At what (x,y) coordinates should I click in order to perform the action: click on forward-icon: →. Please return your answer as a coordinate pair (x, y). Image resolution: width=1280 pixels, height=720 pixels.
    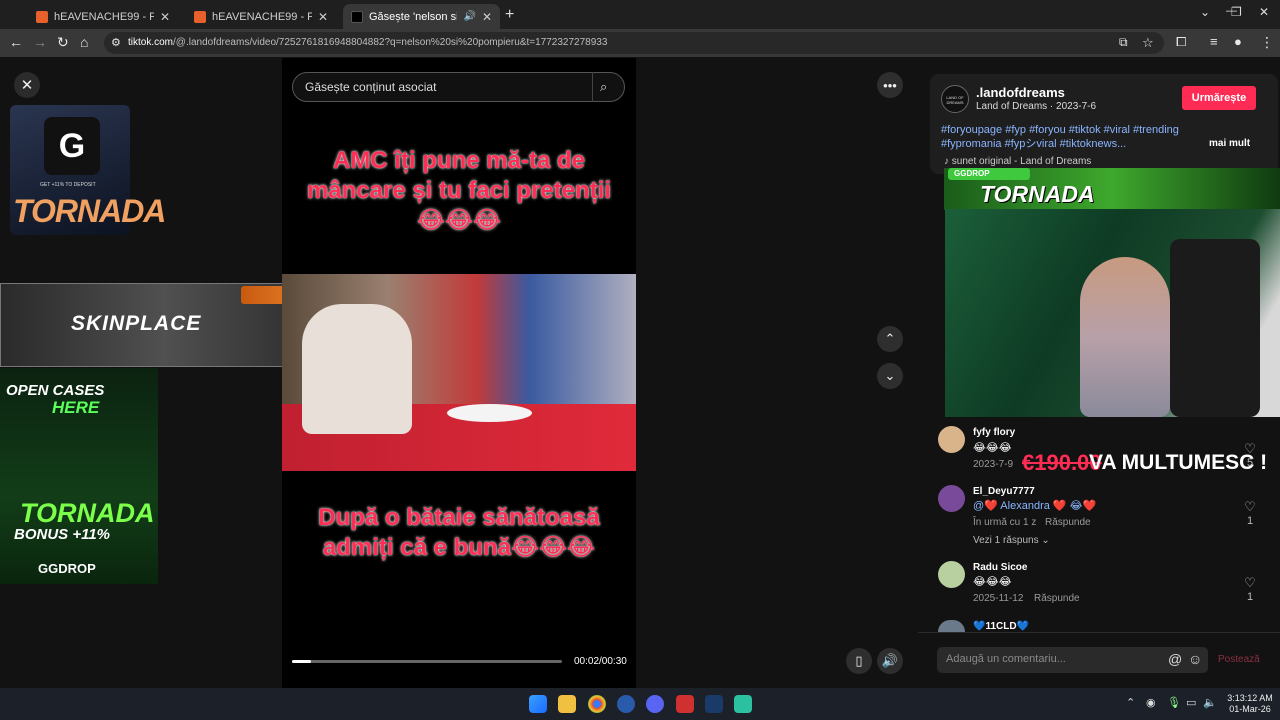
    Looking at the image, I should click on (40, 42).